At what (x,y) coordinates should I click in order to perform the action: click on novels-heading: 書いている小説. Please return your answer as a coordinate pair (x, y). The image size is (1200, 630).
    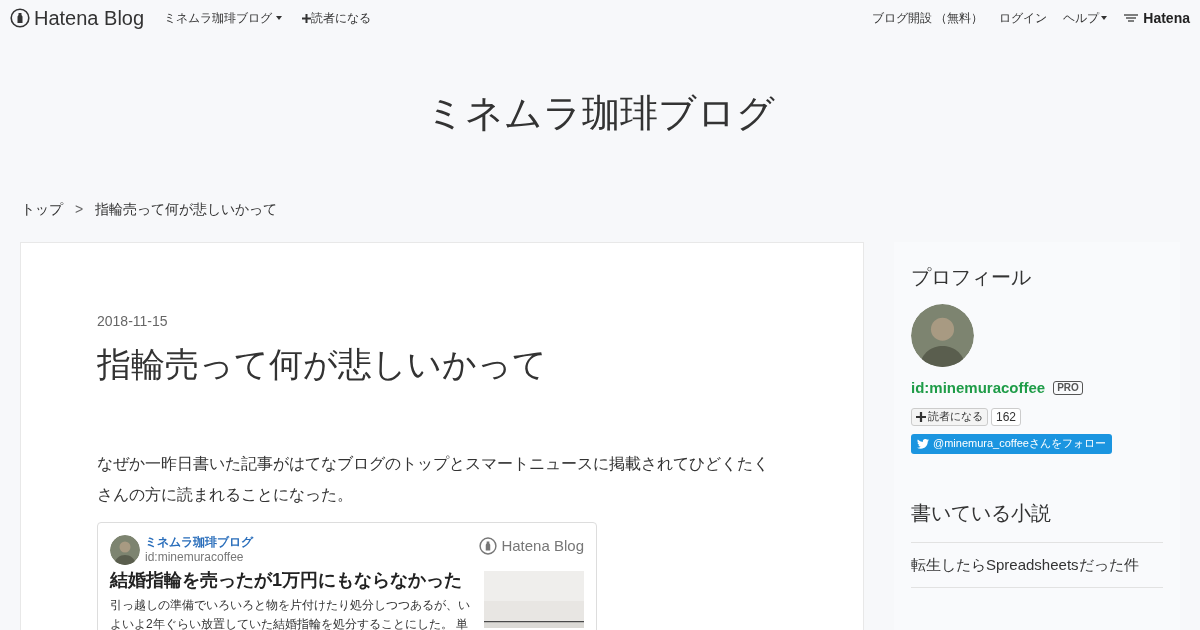
    Looking at the image, I should click on (1037, 520).